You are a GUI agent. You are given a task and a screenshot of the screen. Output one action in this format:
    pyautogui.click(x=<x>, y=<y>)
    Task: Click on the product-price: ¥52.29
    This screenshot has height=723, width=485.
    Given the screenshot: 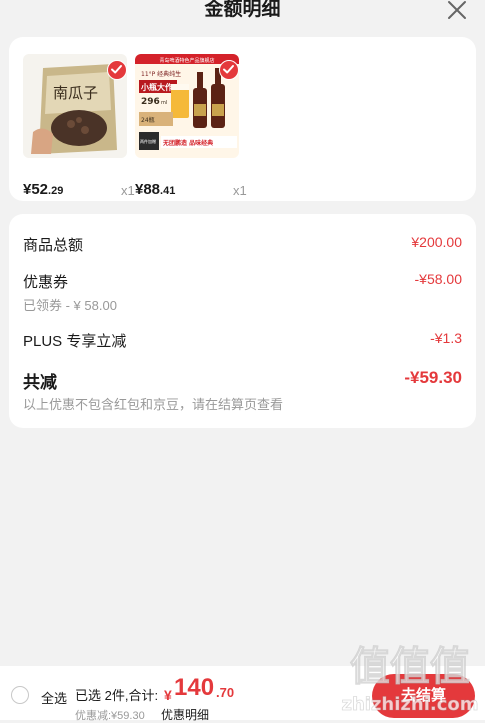 What is the action you would take?
    pyautogui.click(x=43, y=189)
    